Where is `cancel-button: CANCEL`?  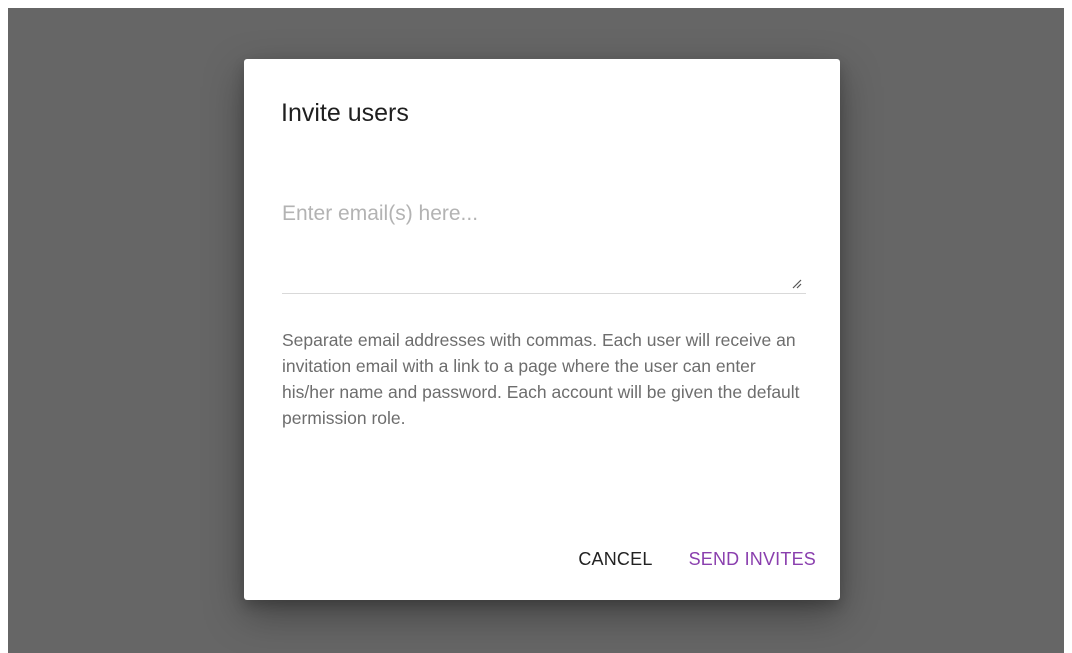 cancel-button: CANCEL is located at coordinates (615, 559).